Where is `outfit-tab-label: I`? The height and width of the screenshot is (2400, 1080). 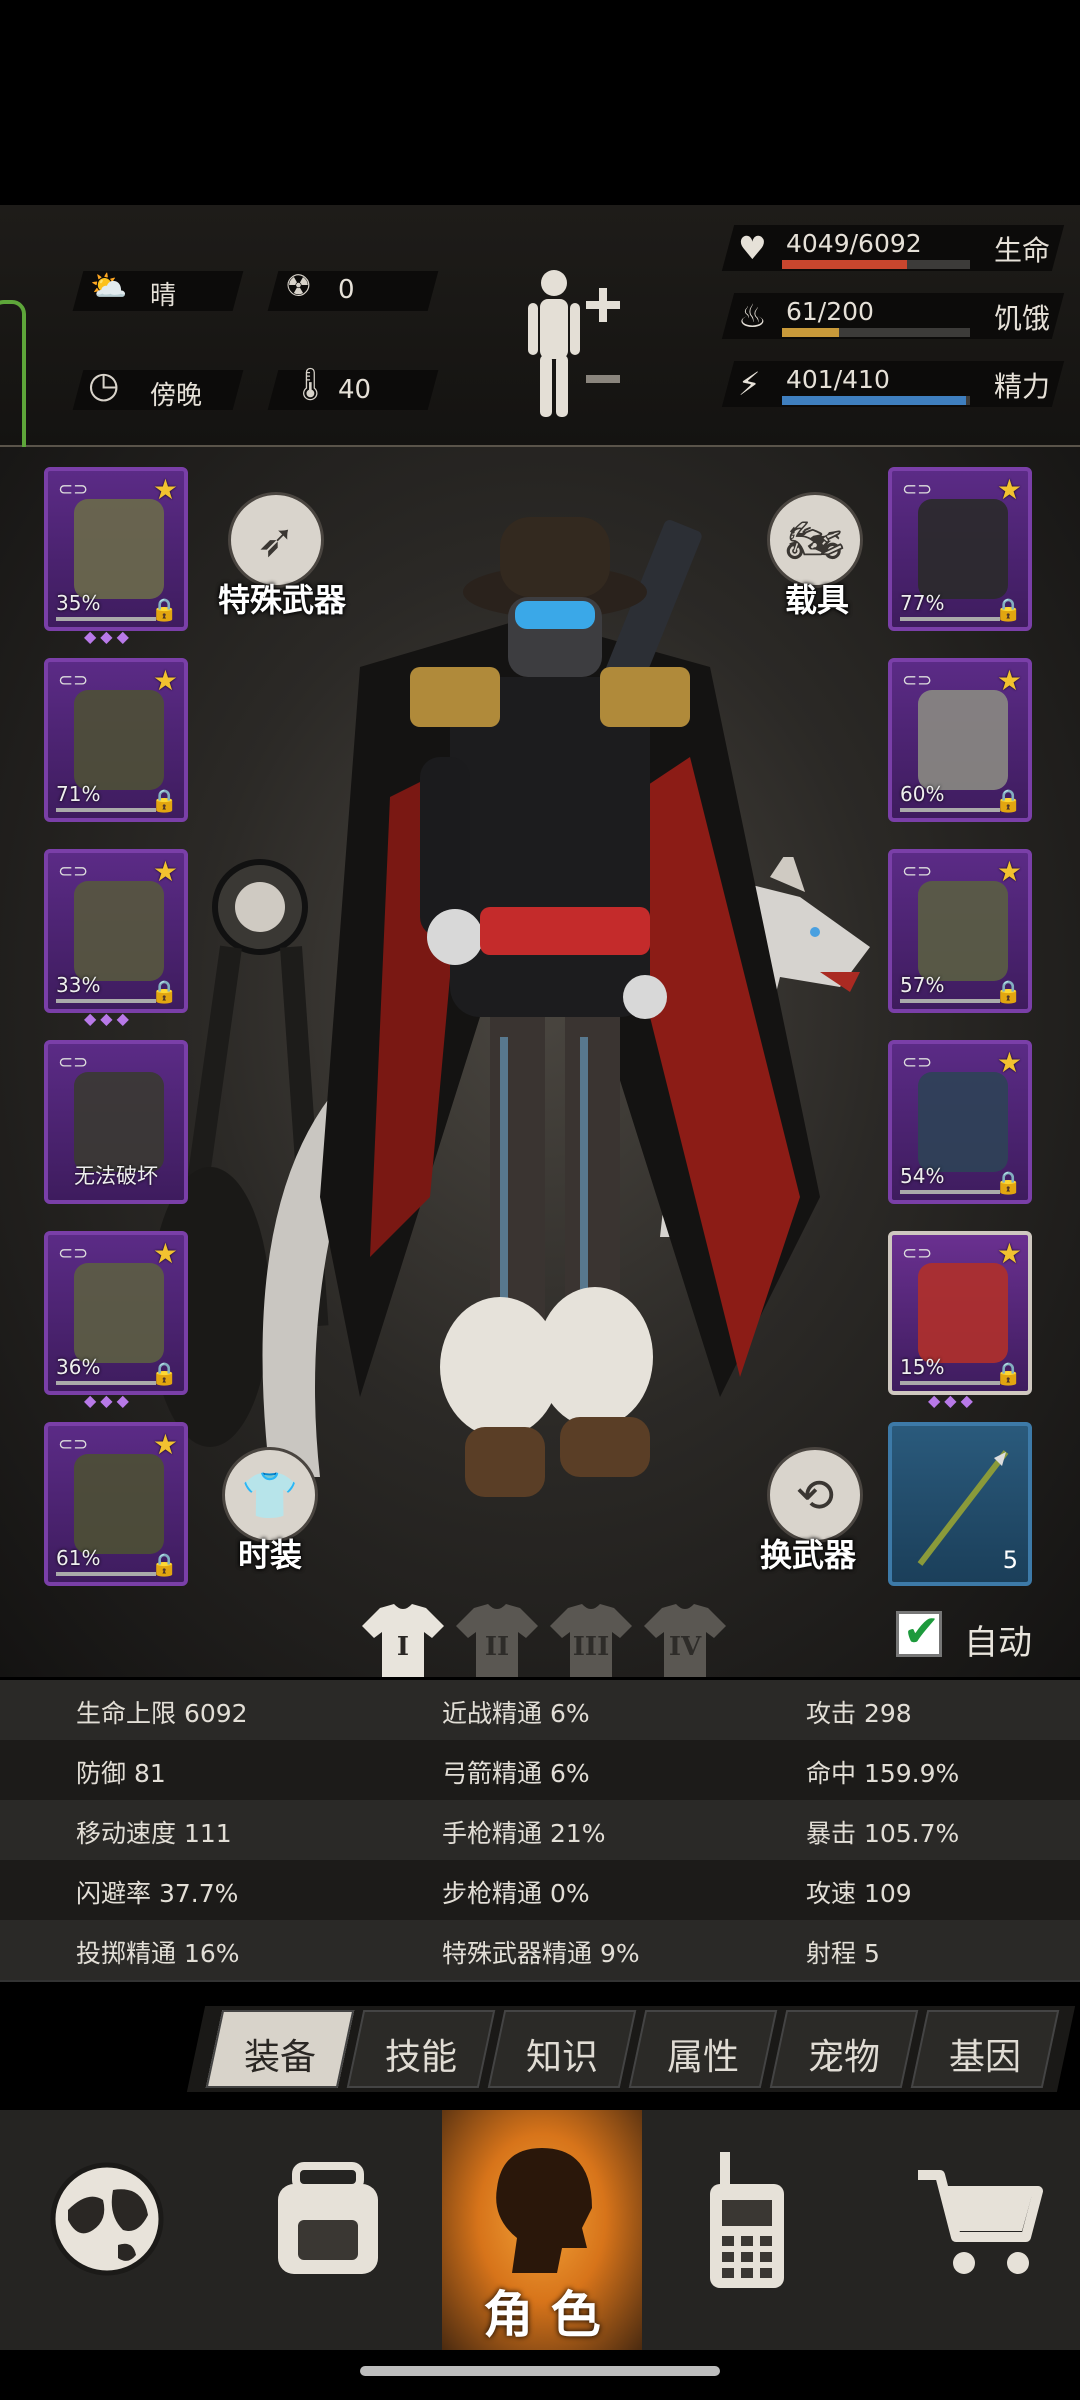 outfit-tab-label: I is located at coordinates (403, 1647).